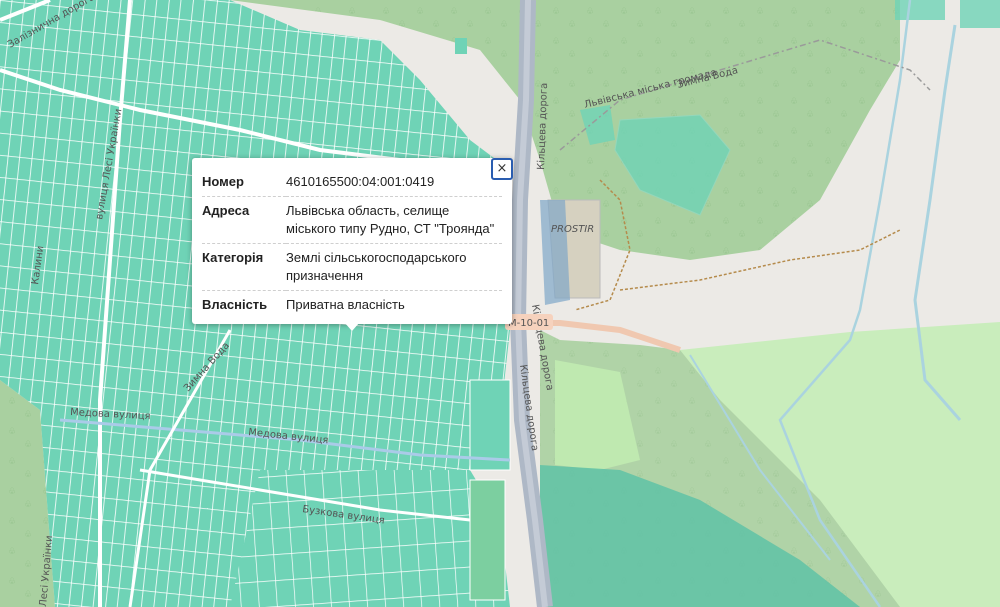  I want to click on label-poi: PROSTIR, so click(572, 229).